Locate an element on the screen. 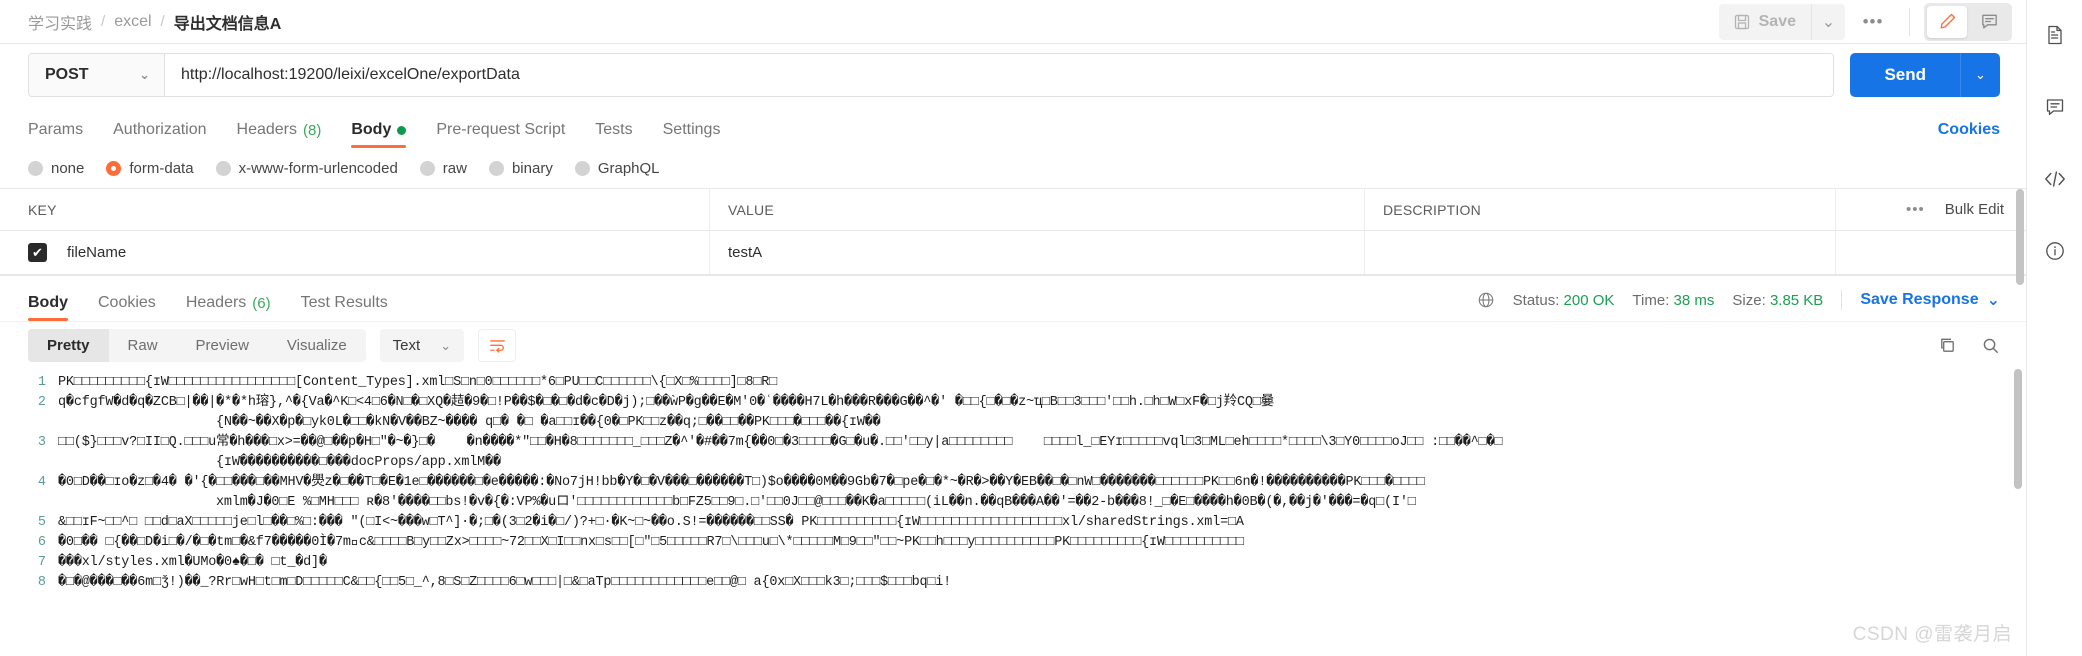  body-type-raw: raw is located at coordinates (443, 168).